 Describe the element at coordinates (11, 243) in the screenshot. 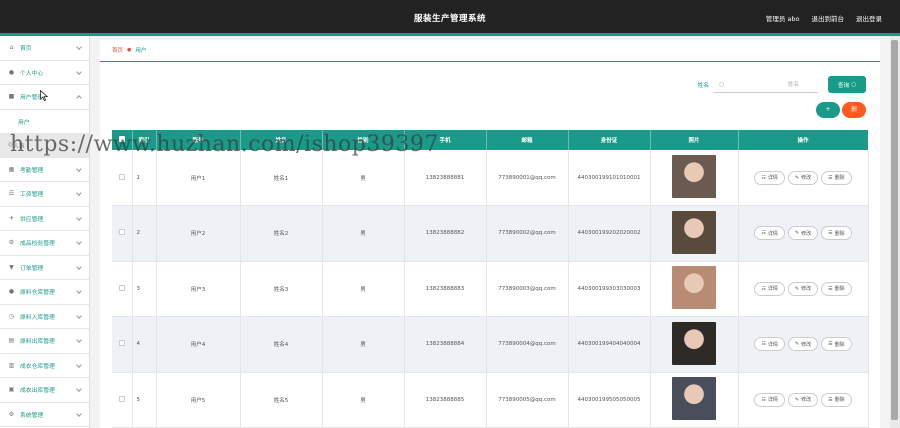

I see `gear-icon: ⚙` at that location.